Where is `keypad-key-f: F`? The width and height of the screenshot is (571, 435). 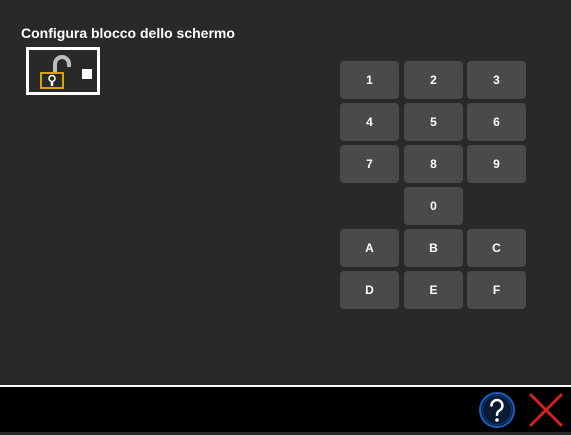 keypad-key-f: F is located at coordinates (496, 290).